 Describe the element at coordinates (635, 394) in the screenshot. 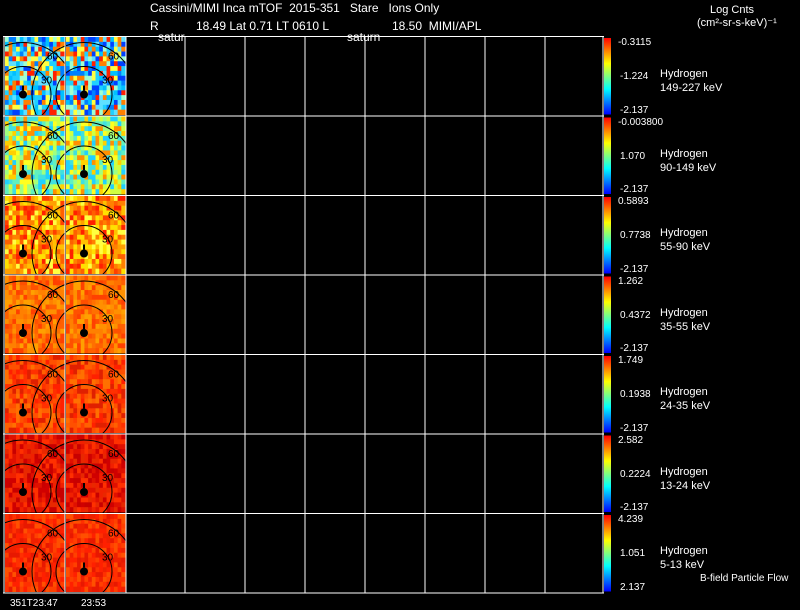

I see `colorbar-mid-value: 0.1938` at that location.